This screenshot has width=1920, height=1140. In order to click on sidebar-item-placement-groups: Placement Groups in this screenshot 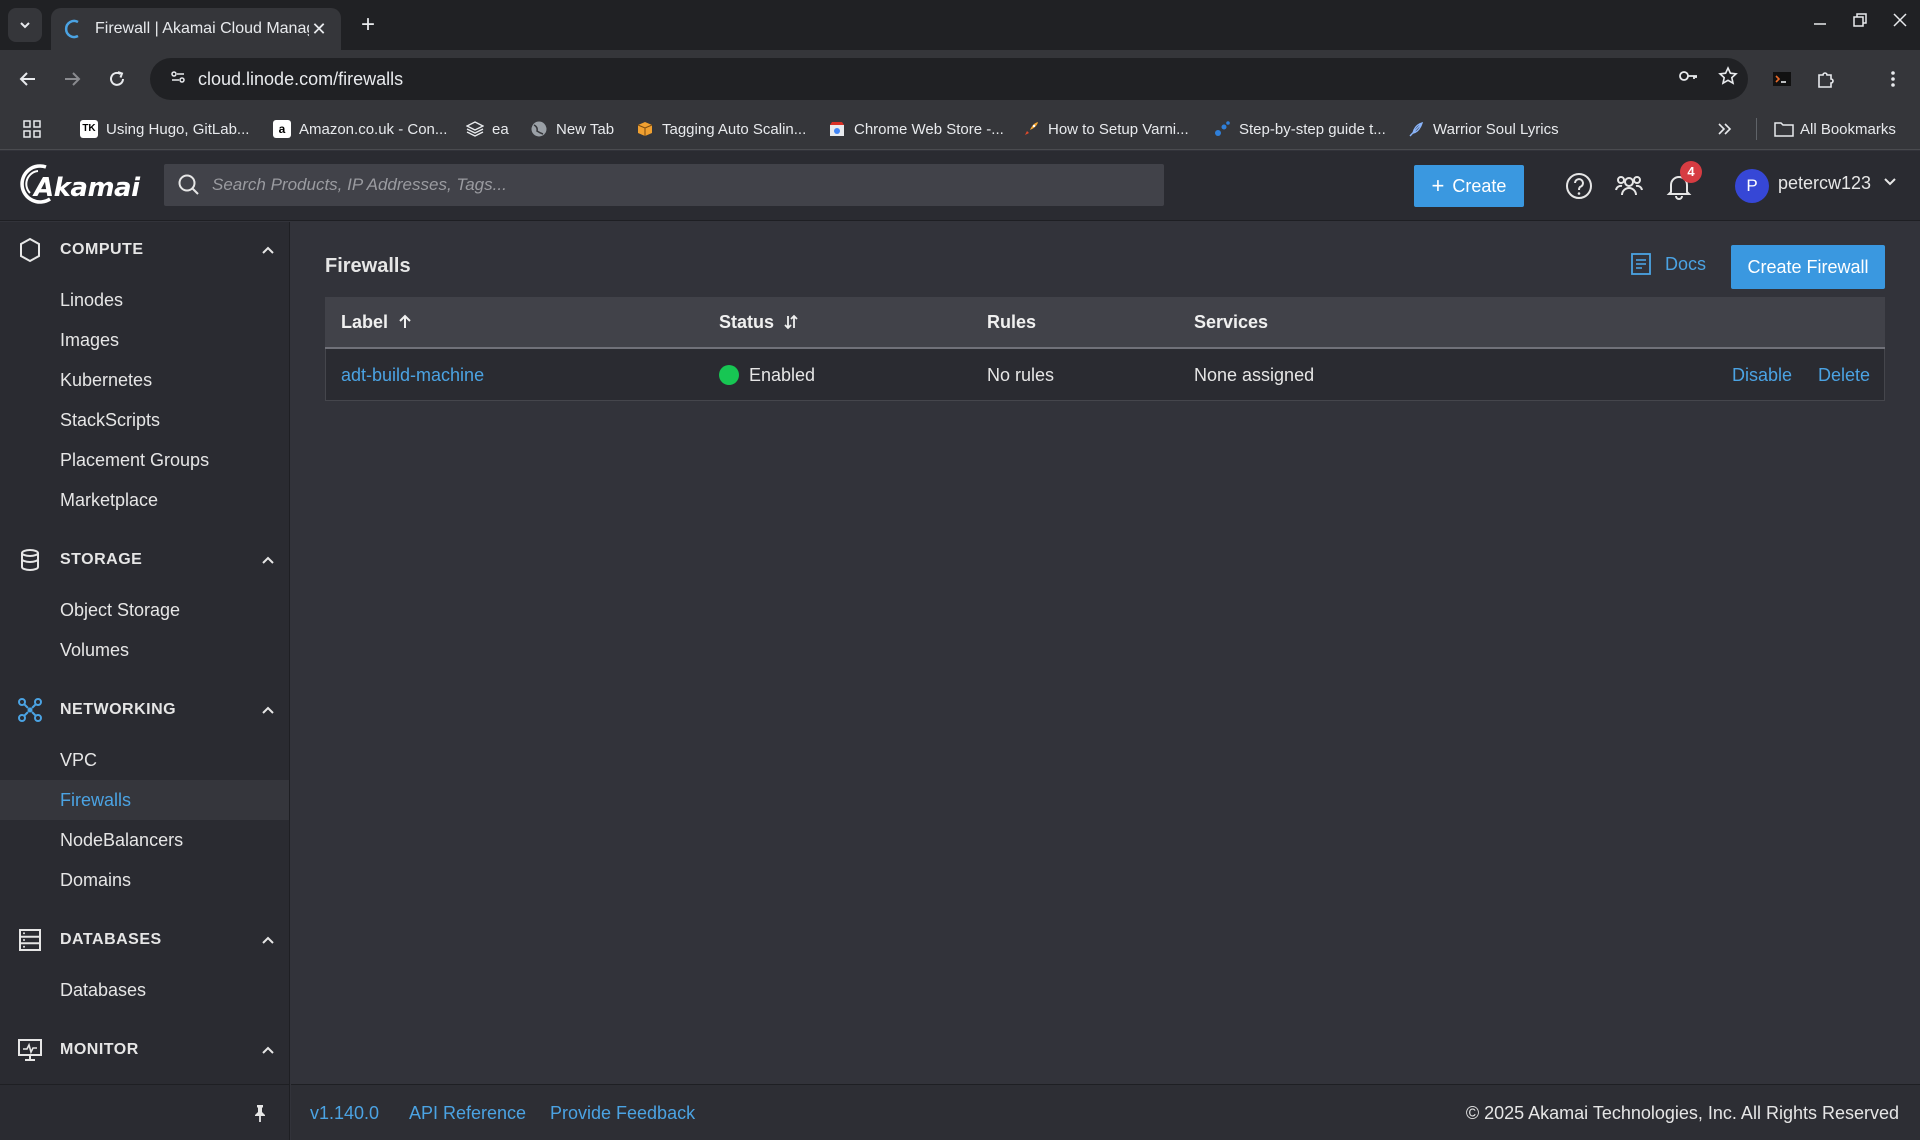, I will do `click(144, 460)`.